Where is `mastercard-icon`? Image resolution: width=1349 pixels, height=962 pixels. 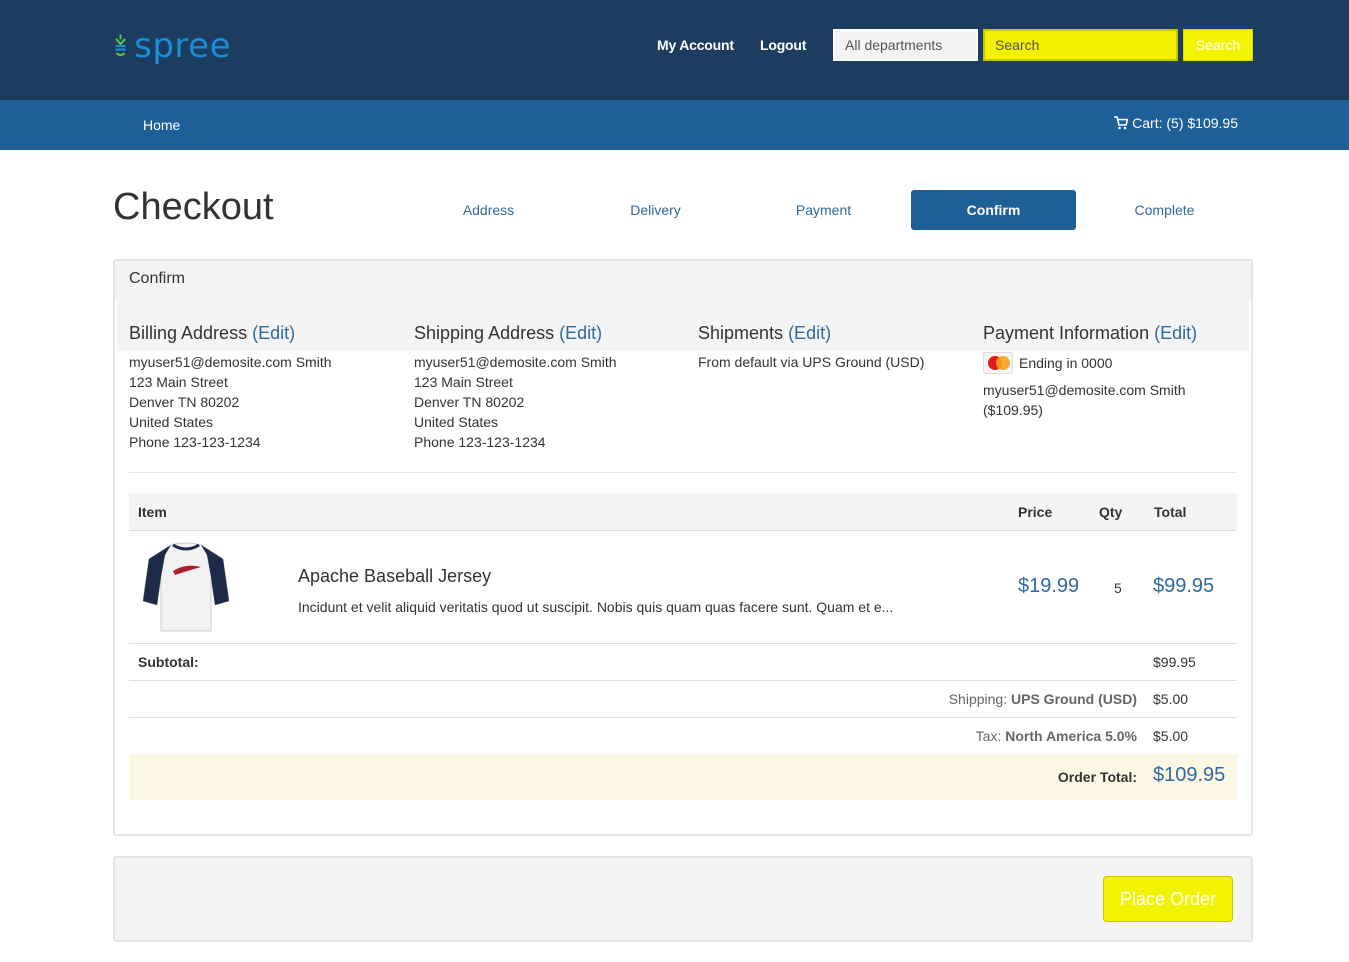
mastercard-icon is located at coordinates (998, 363).